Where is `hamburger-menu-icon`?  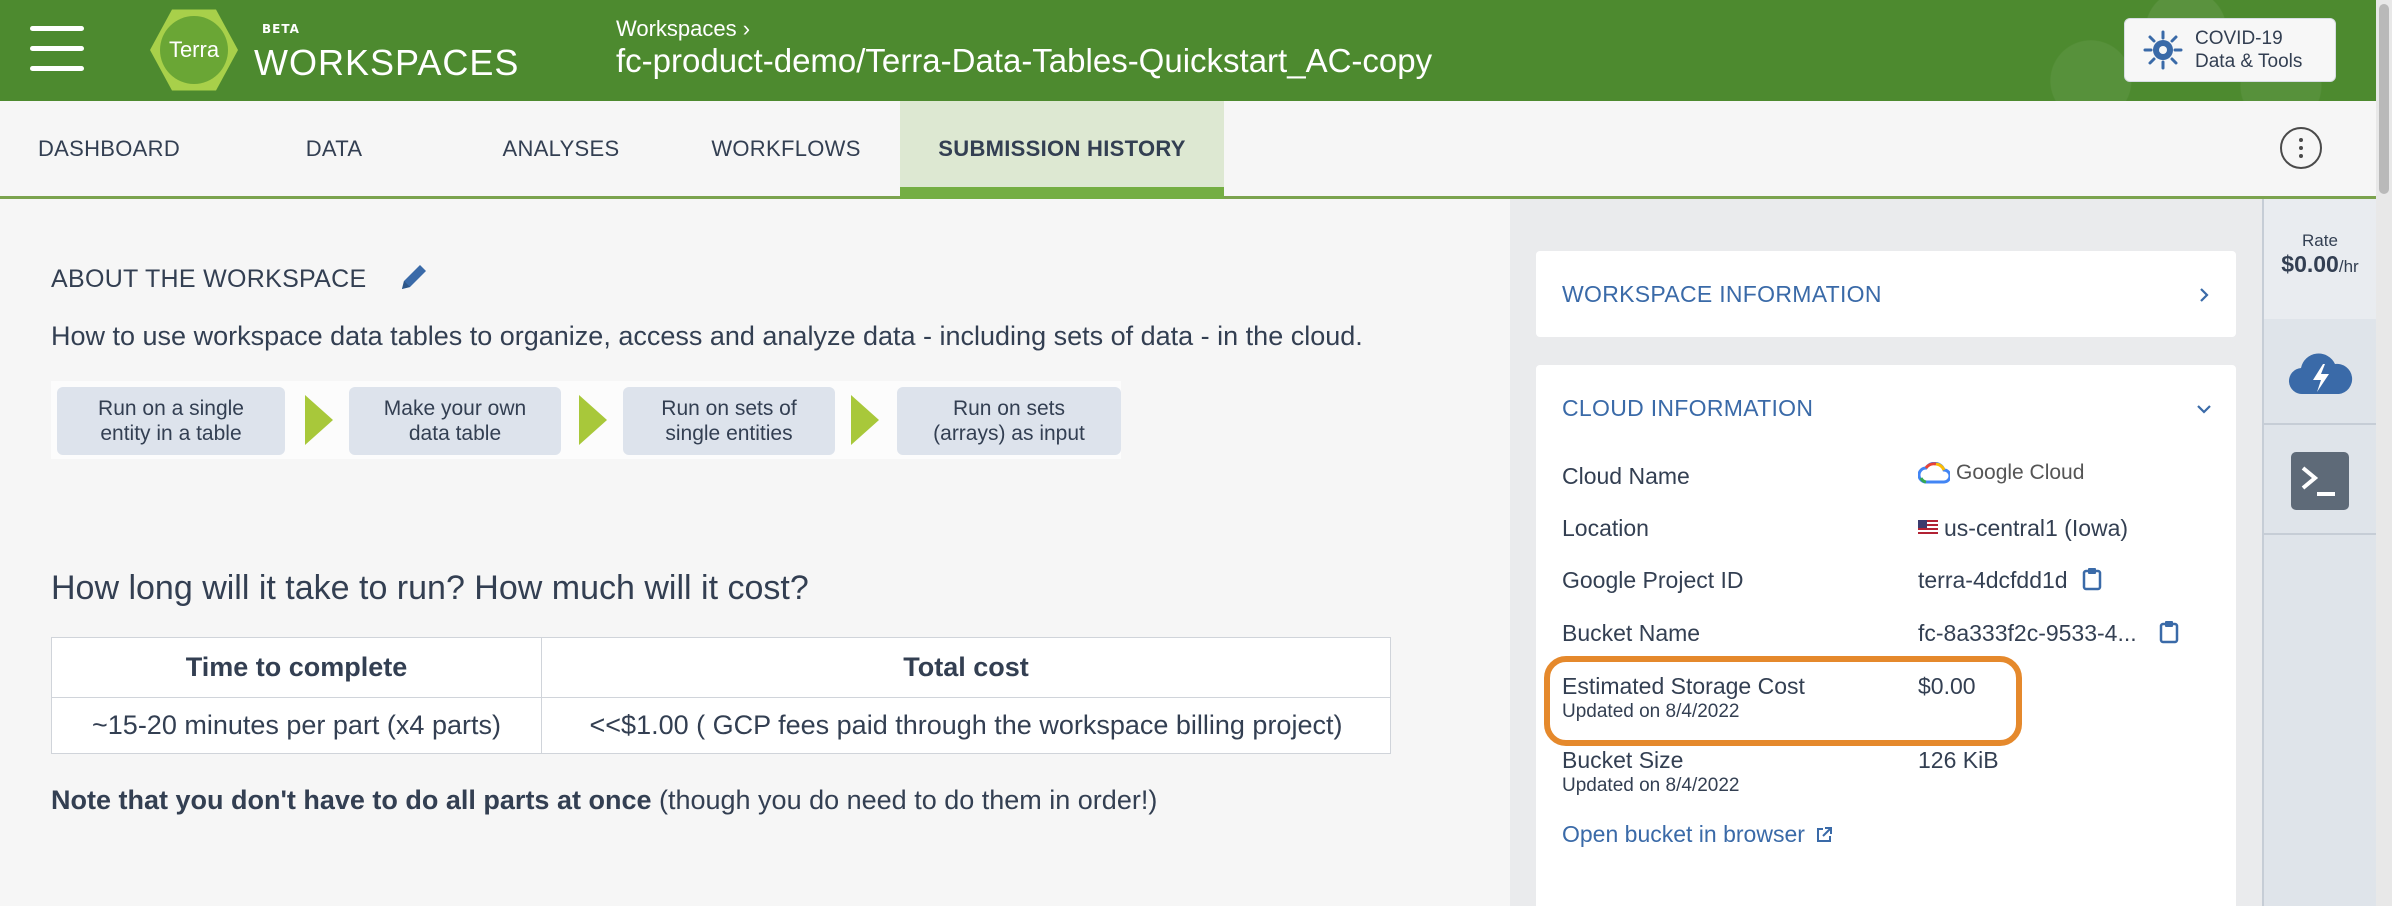 hamburger-menu-icon is located at coordinates (57, 49).